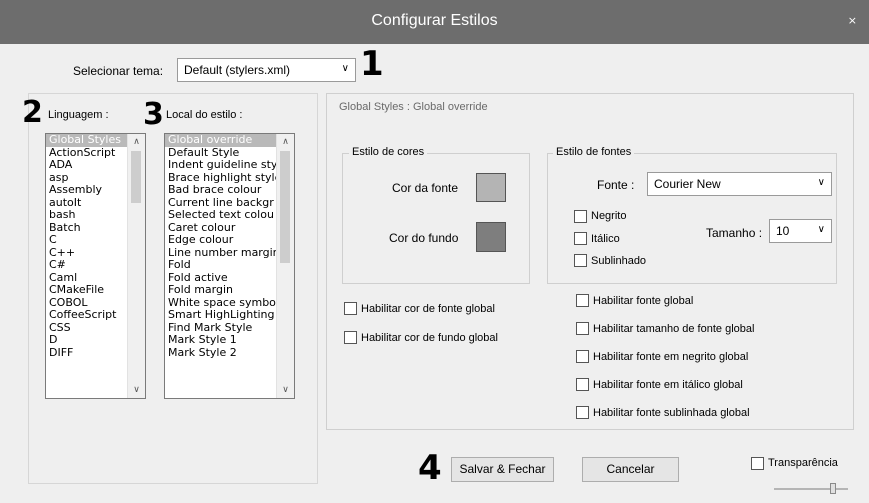 The height and width of the screenshot is (503, 869). What do you see at coordinates (616, 185) in the screenshot?
I see `font-label: Fonte :` at bounding box center [616, 185].